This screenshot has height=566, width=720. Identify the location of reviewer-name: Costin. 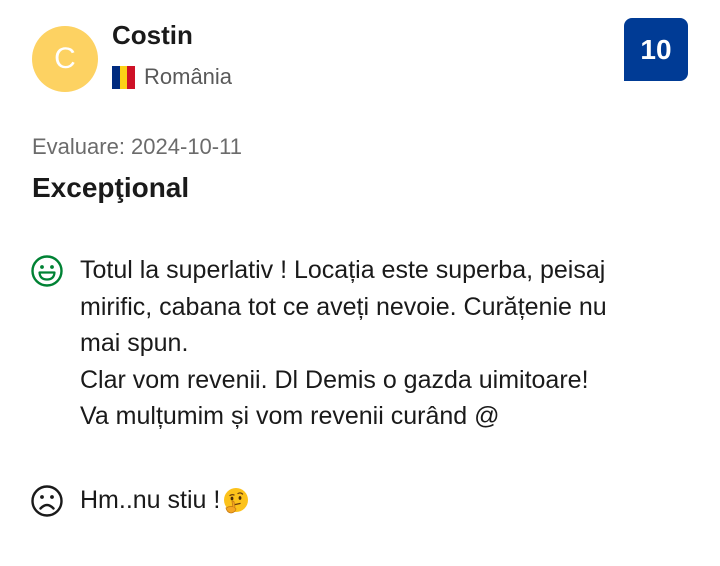
(152, 35).